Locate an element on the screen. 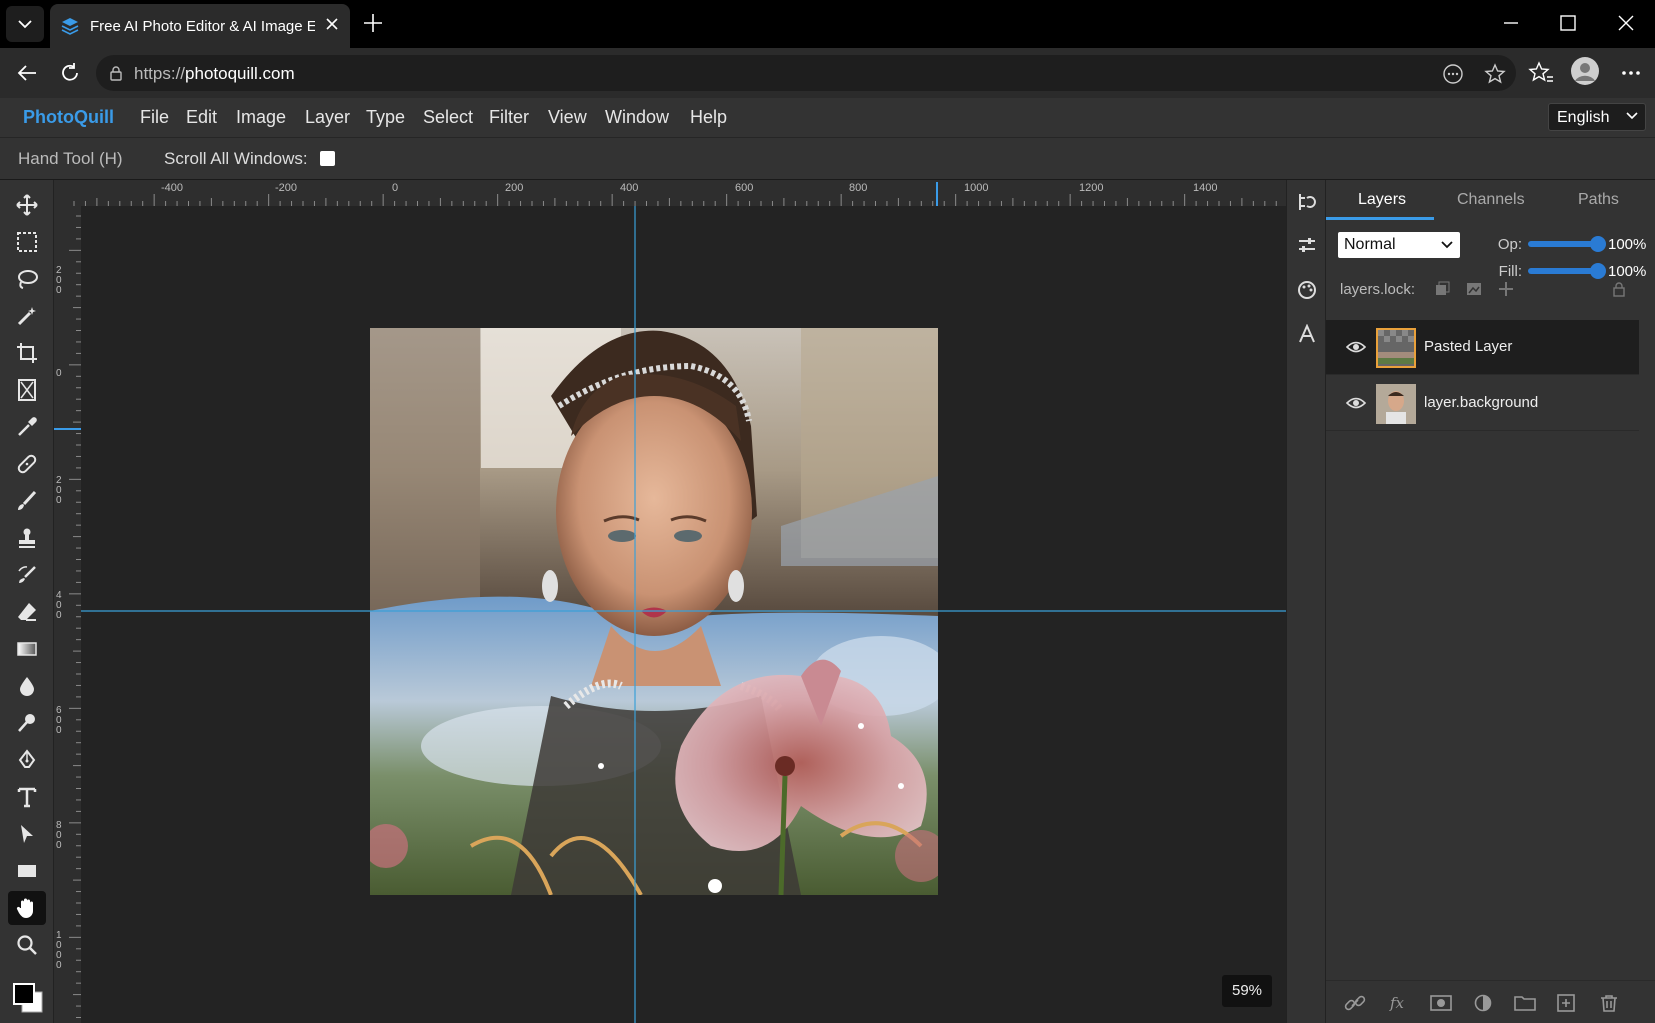 This screenshot has width=1655, height=1023. more-page-icon is located at coordinates (1453, 74).